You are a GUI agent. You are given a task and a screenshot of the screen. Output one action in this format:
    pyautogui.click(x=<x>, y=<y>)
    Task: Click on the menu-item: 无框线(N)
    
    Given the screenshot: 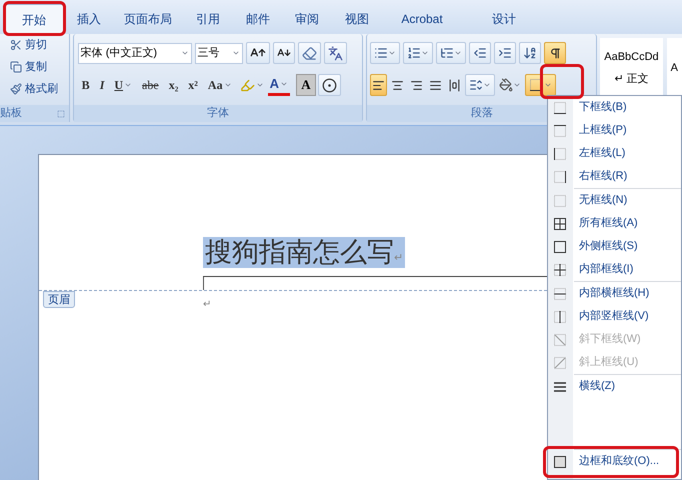 What is the action you would take?
    pyautogui.click(x=614, y=200)
    